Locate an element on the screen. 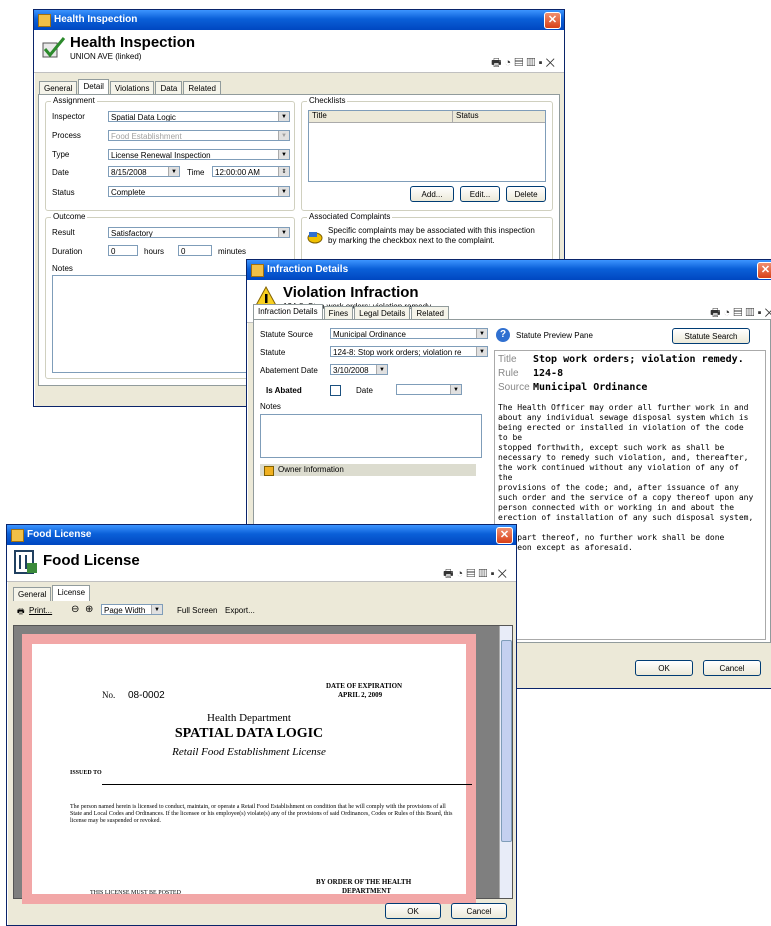 Image resolution: width=771 pixels, height=926 pixels. delete-checklist-button: Delete is located at coordinates (526, 194).